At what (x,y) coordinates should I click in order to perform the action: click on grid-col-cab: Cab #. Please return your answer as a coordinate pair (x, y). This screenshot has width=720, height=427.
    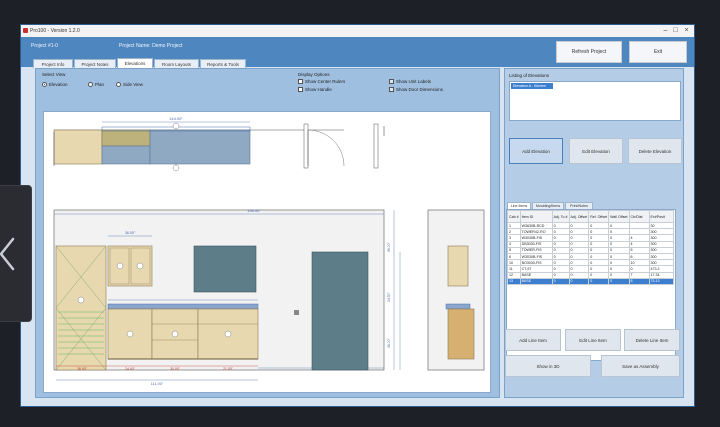
    Looking at the image, I should click on (514, 216).